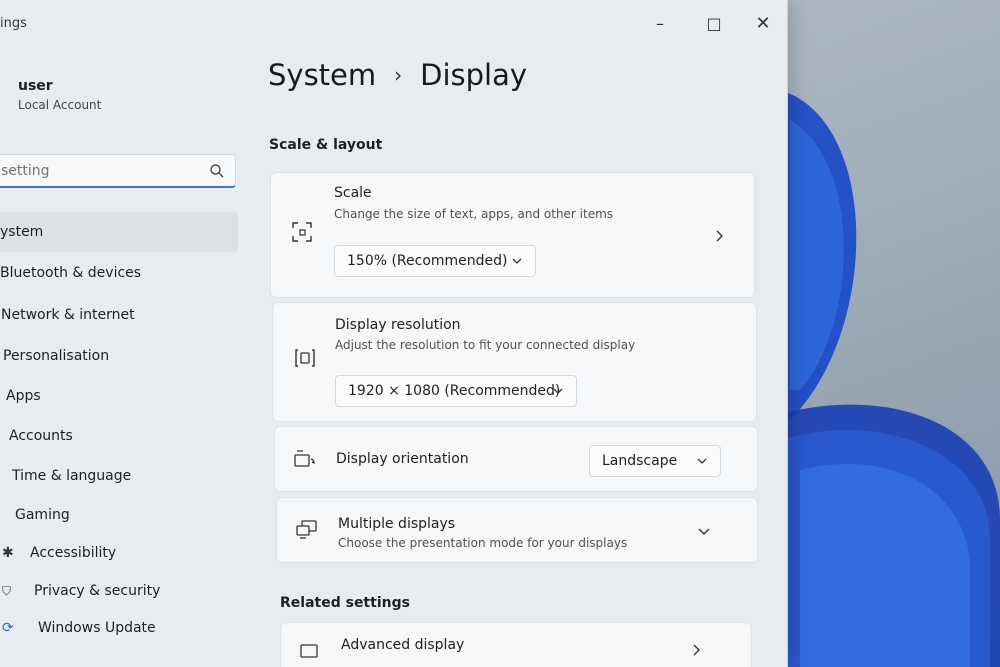  What do you see at coordinates (41, 436) in the screenshot?
I see `sidebar-item-label: Accounts` at bounding box center [41, 436].